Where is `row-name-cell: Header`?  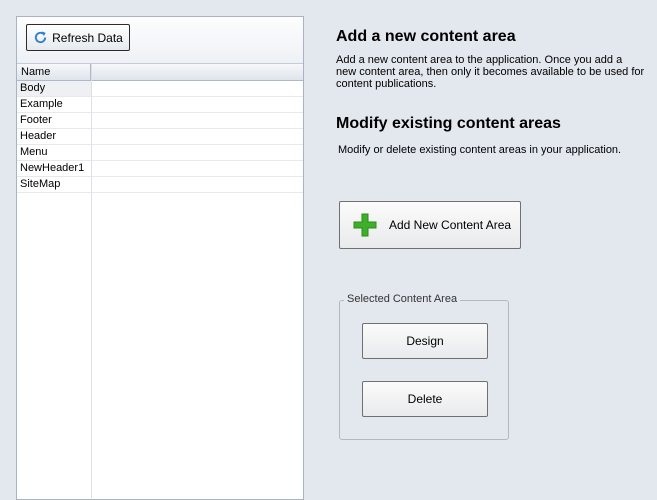
row-name-cell: Header is located at coordinates (38, 136).